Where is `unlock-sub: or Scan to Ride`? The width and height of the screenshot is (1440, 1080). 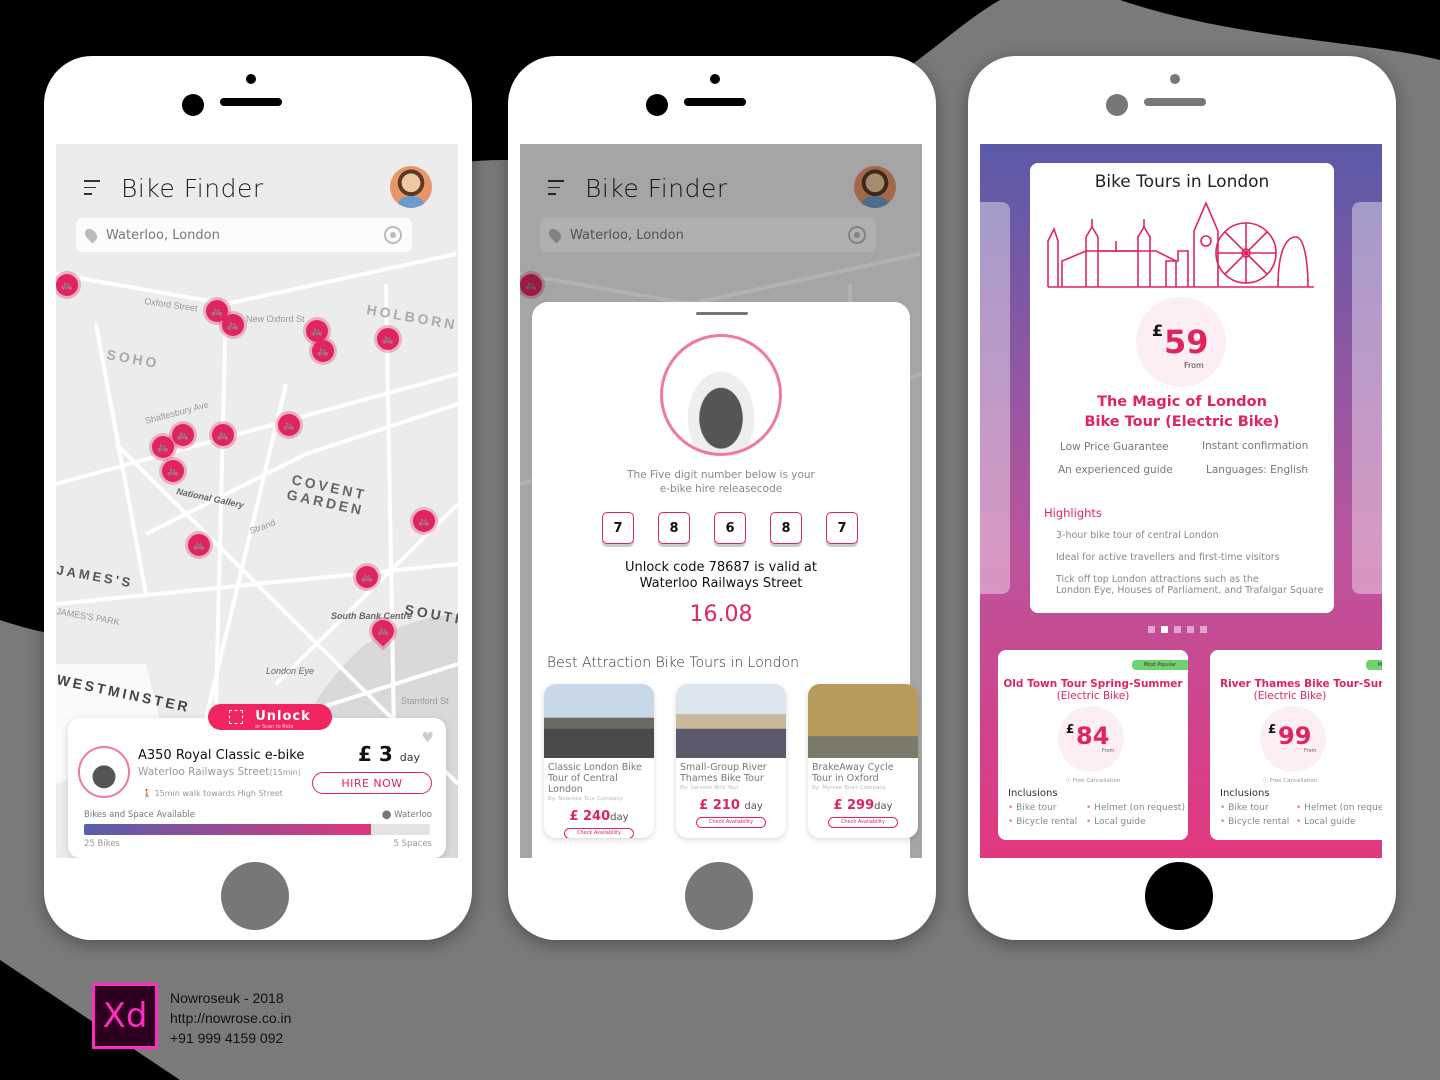 unlock-sub: or Scan to Ride is located at coordinates (274, 726).